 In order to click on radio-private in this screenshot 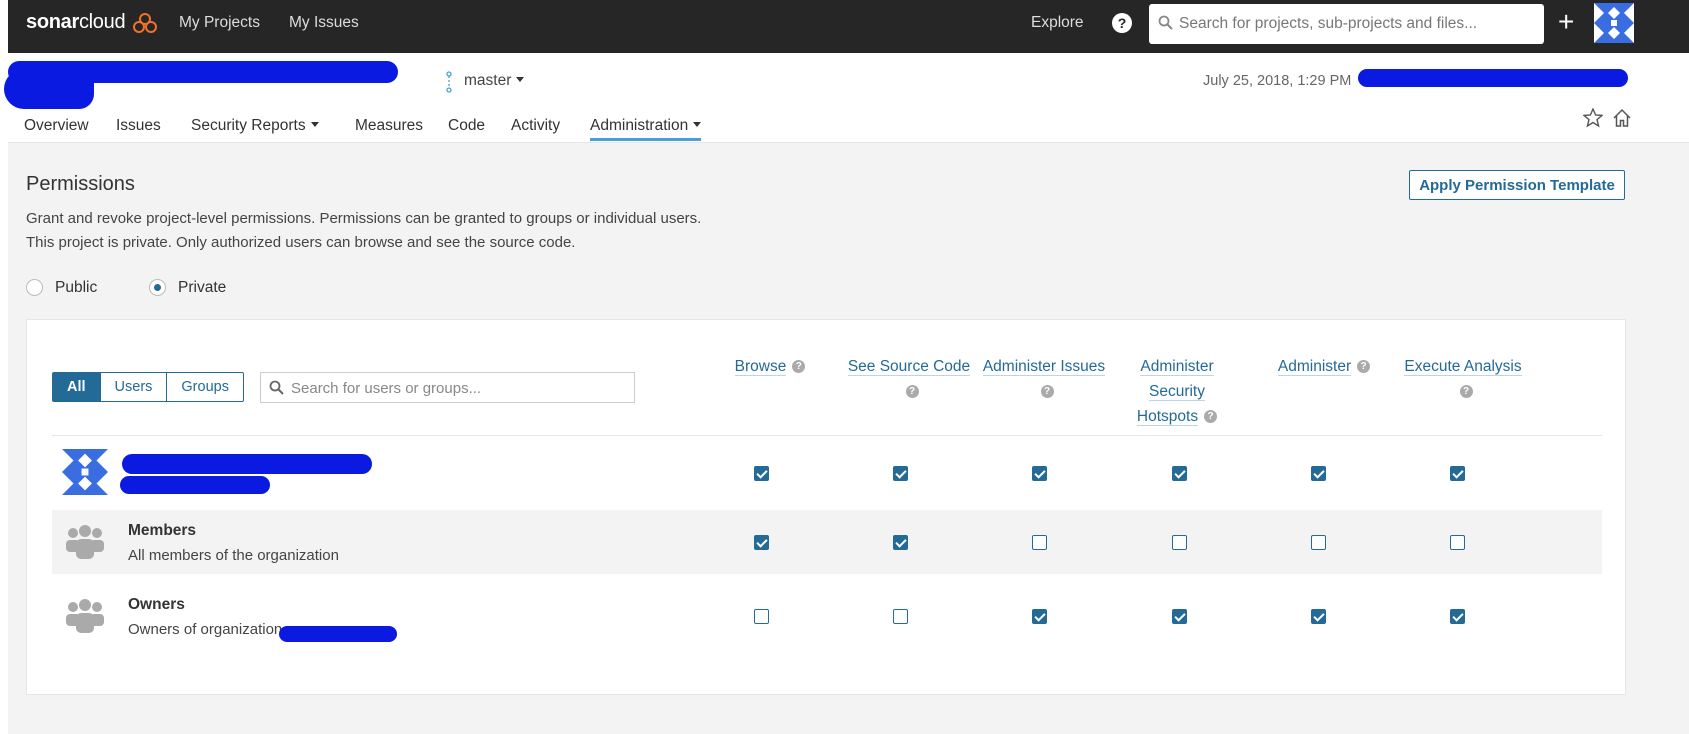, I will do `click(157, 287)`.